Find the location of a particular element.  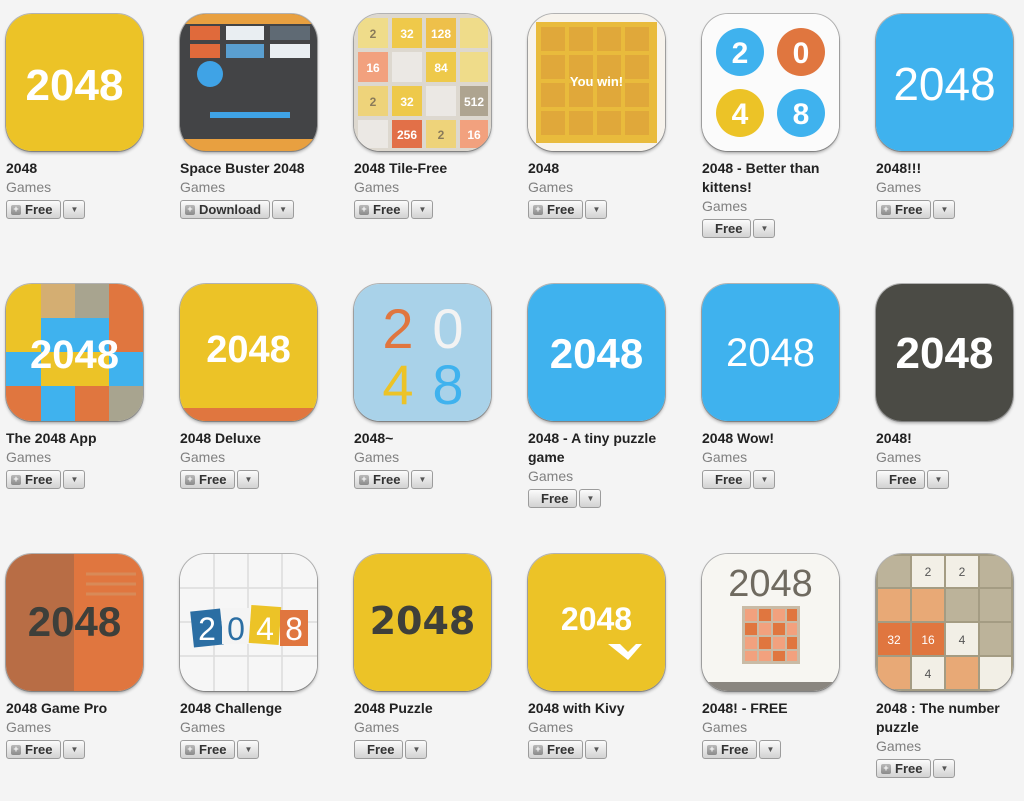

dark-2048-icon: 2048 is located at coordinates (944, 352).